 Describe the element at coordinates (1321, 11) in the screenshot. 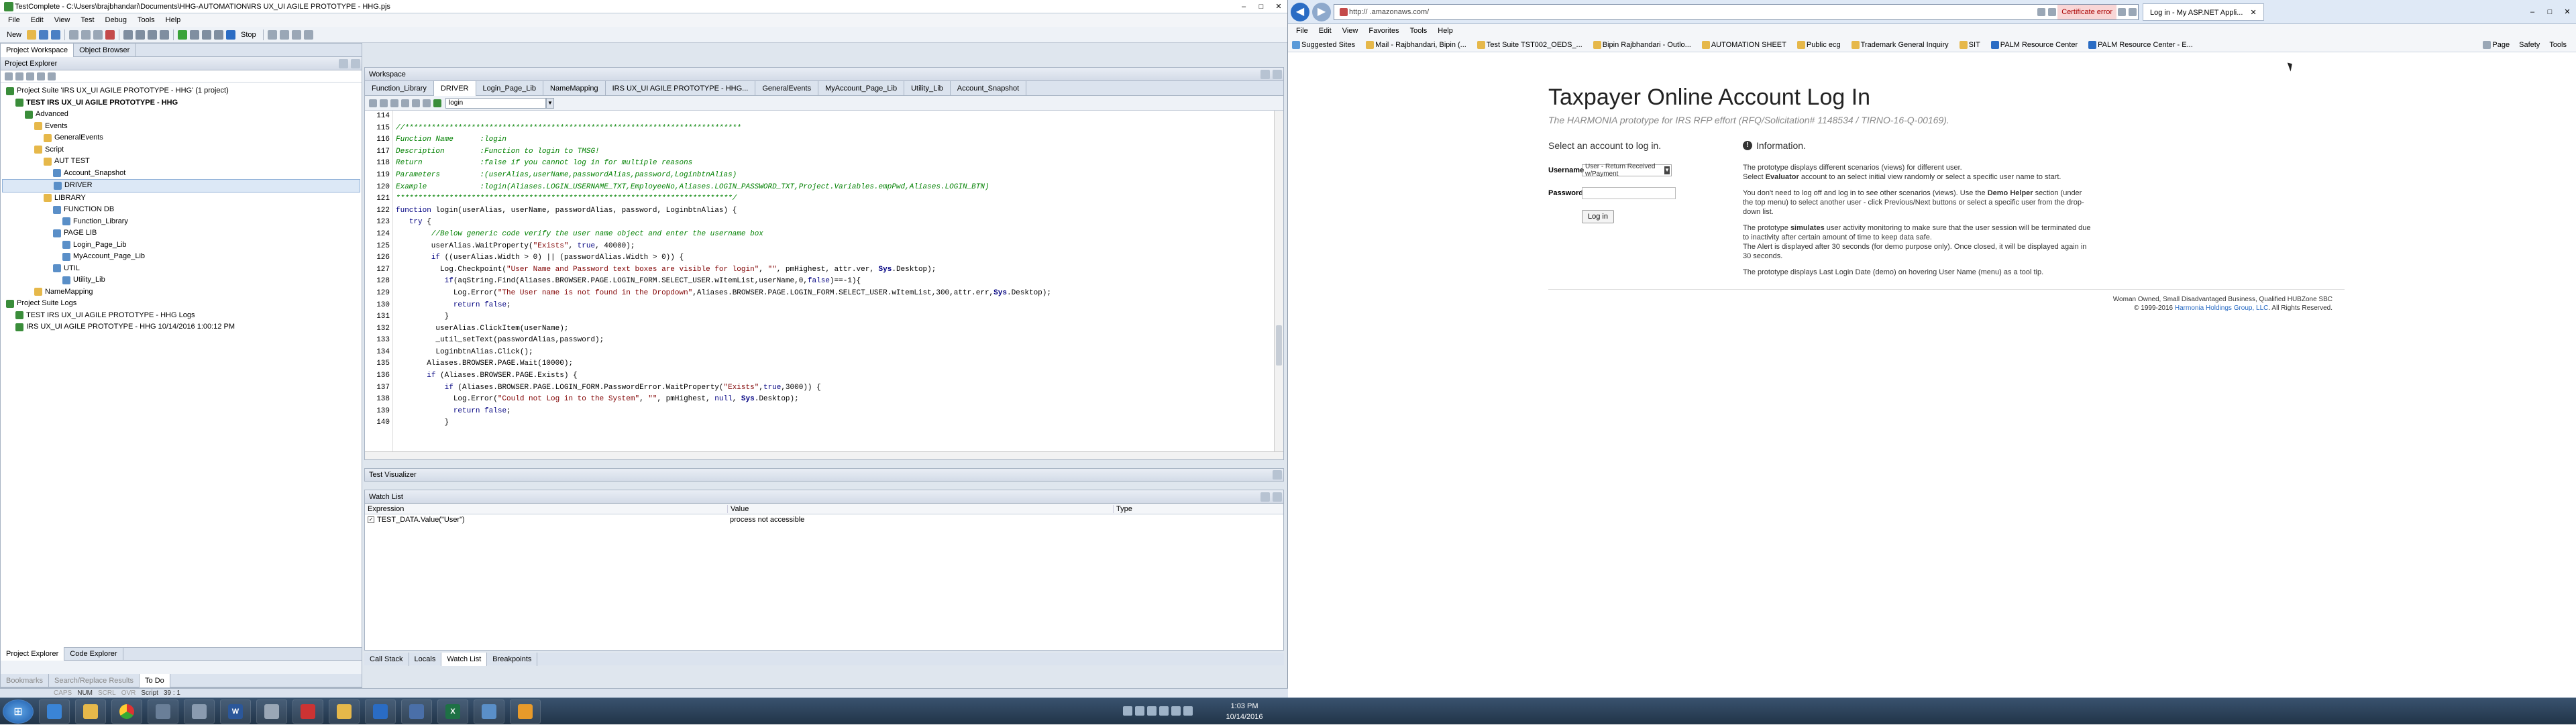

I see `forward-button: ▶` at that location.